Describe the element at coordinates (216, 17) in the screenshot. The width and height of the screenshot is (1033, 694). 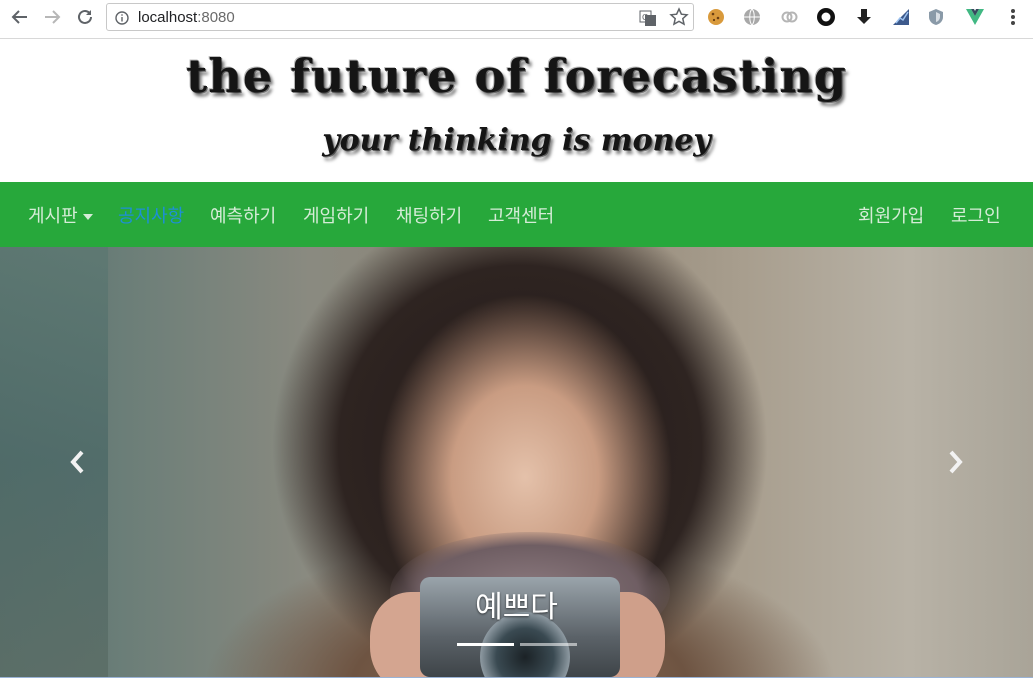
I see `url-port: :8080` at that location.